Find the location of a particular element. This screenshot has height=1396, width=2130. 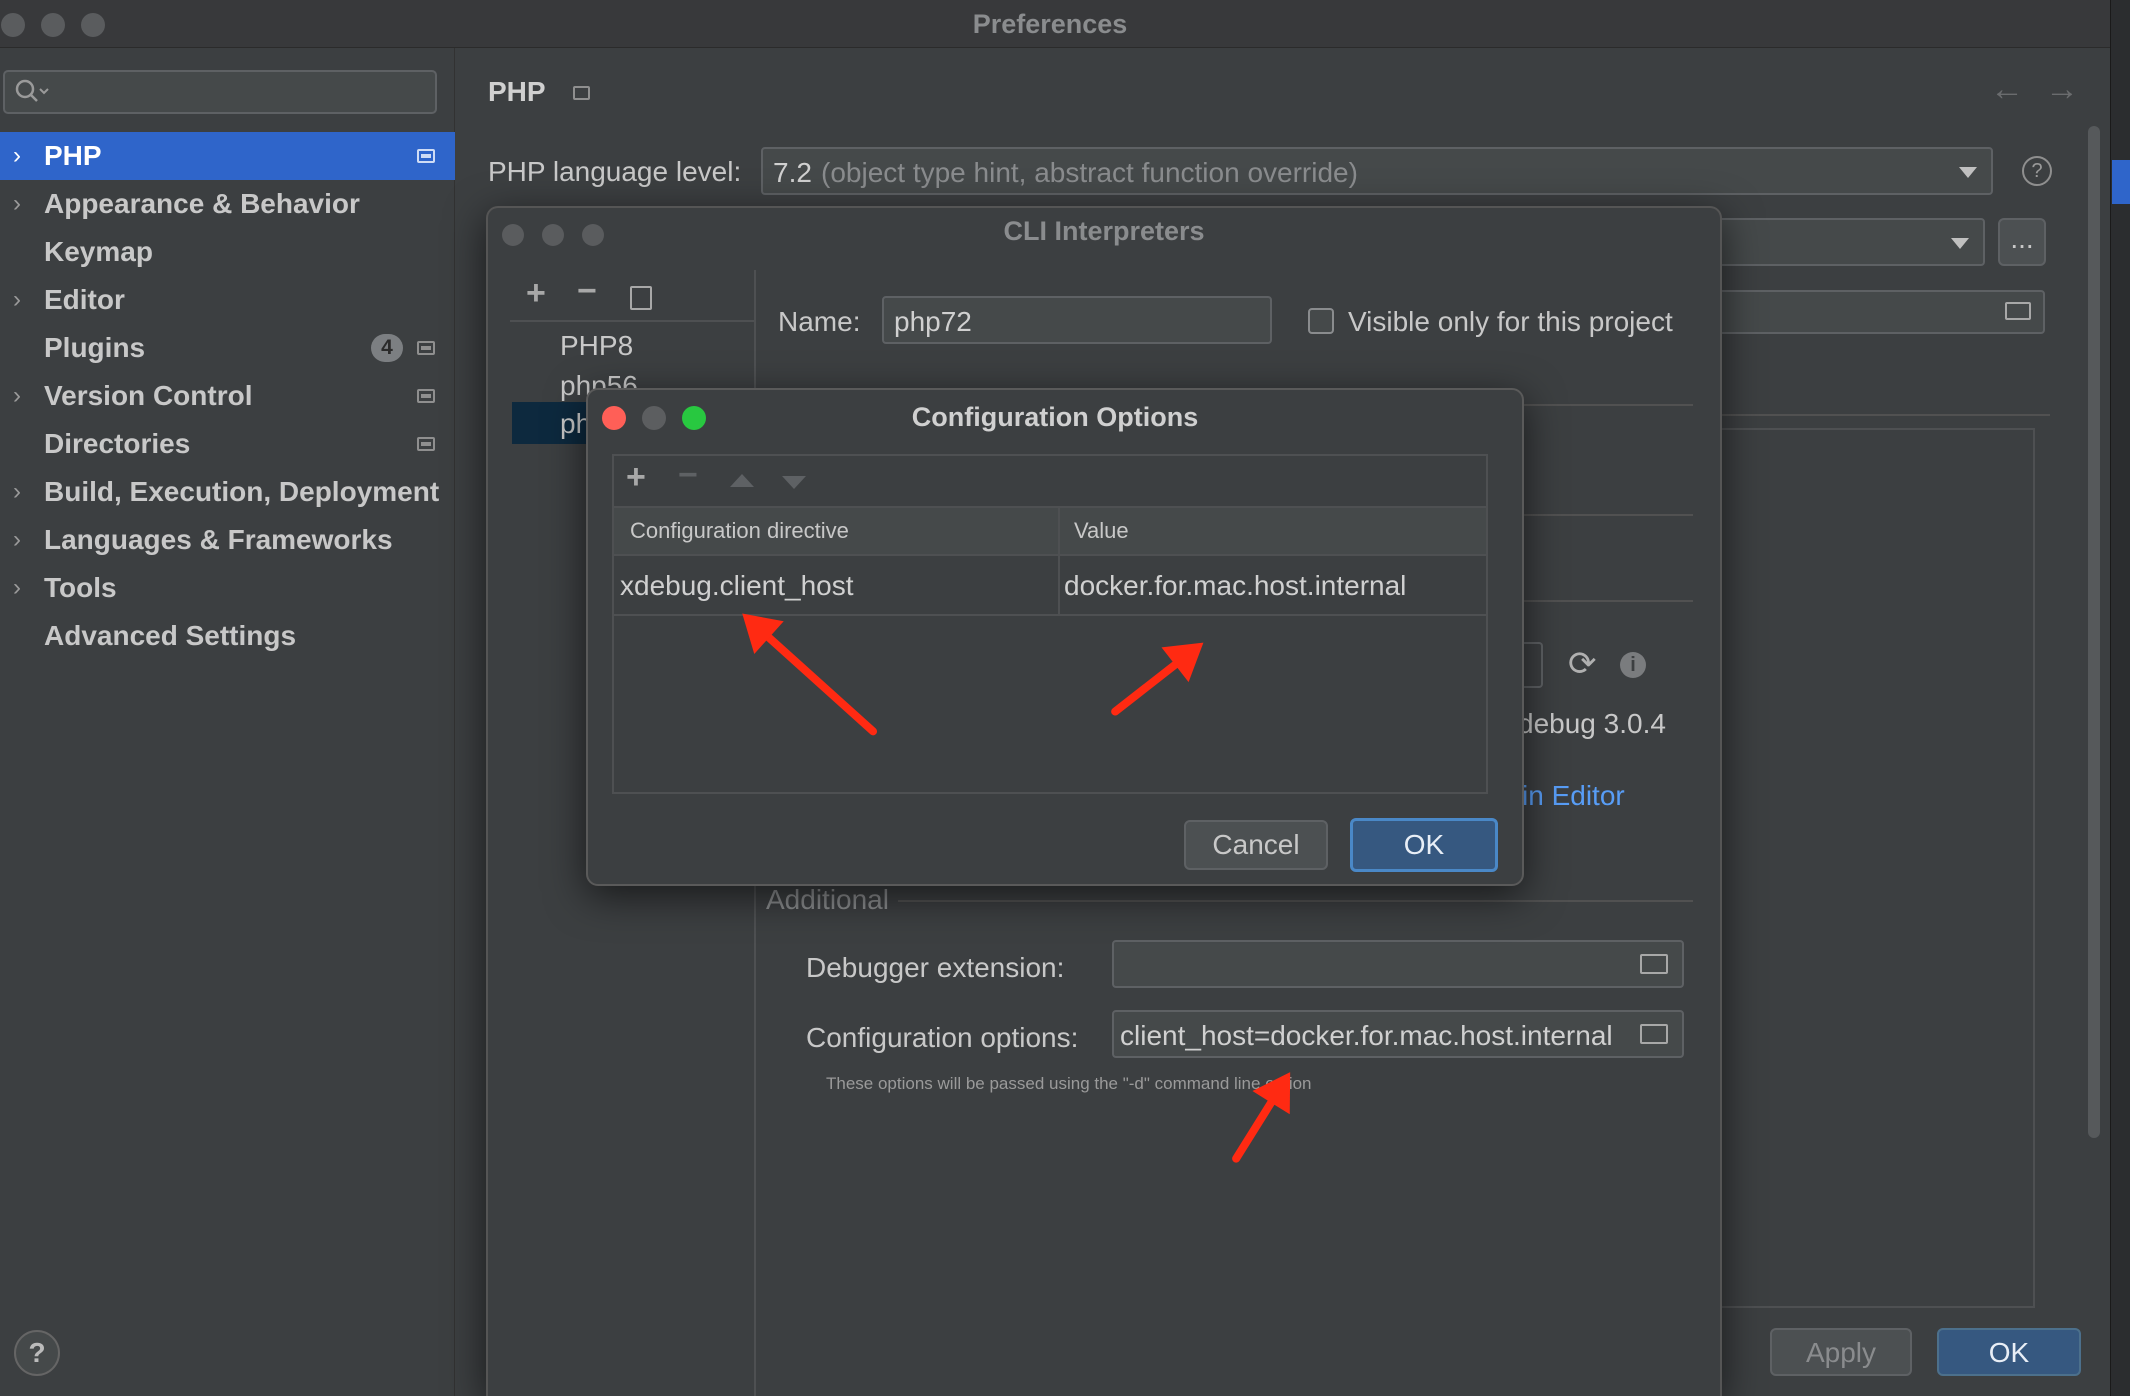

apply-button: Apply is located at coordinates (1841, 1352).